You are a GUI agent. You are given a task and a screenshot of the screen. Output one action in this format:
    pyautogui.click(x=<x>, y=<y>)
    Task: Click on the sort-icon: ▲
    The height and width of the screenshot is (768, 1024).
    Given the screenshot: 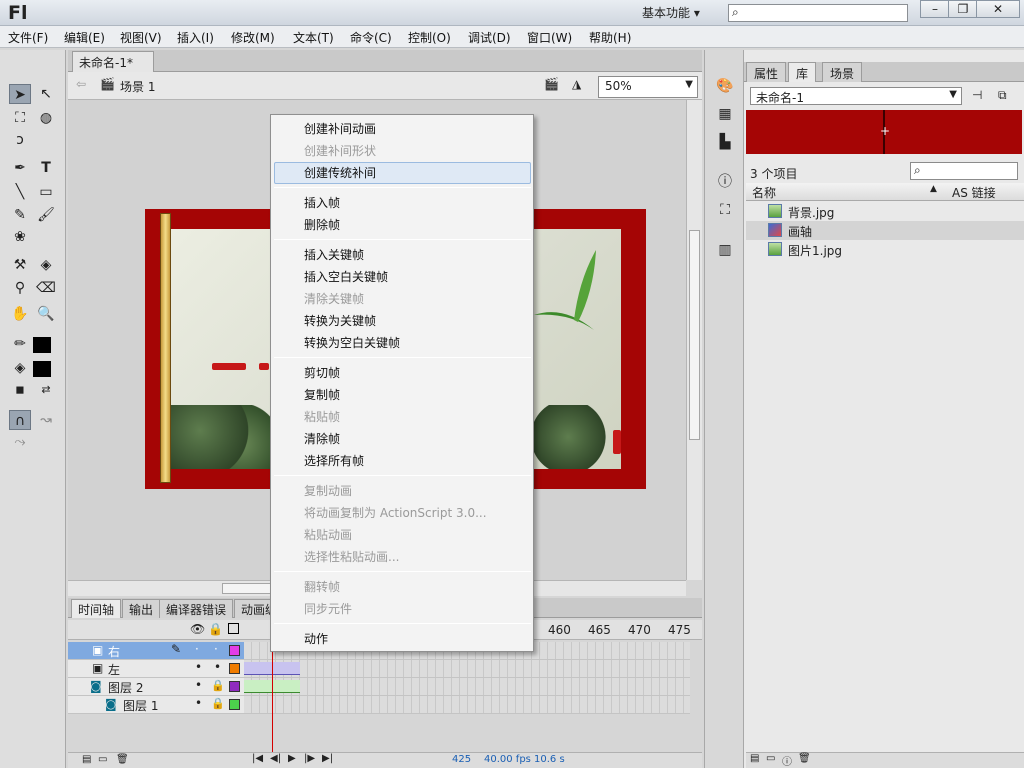 What is the action you would take?
    pyautogui.click(x=933, y=189)
    